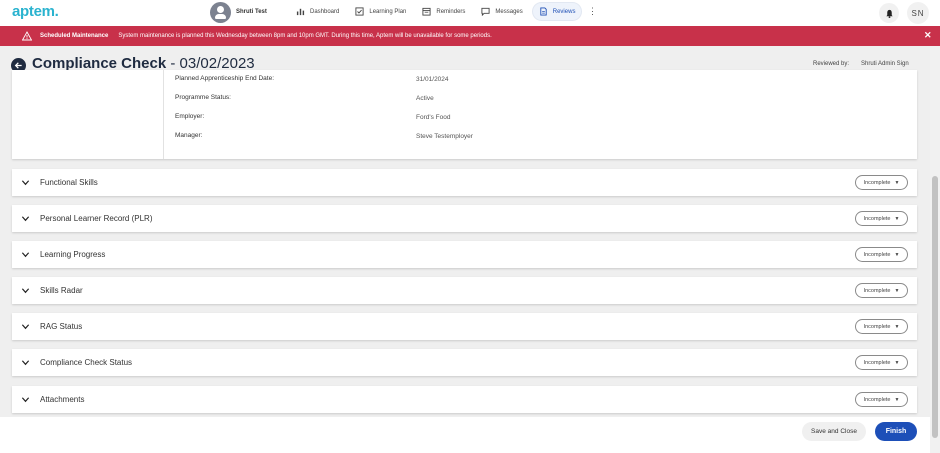  Describe the element at coordinates (935, 307) in the screenshot. I see `scrollbar-thumb` at that location.